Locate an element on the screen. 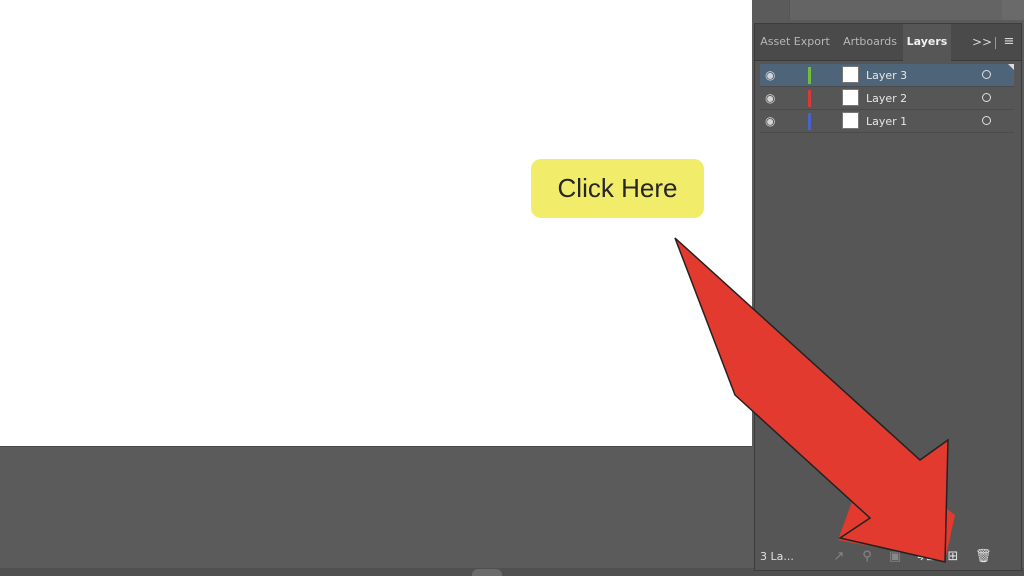 Image resolution: width=1024 pixels, height=576 pixels. bottom-scrollbar-thumb is located at coordinates (487, 572).